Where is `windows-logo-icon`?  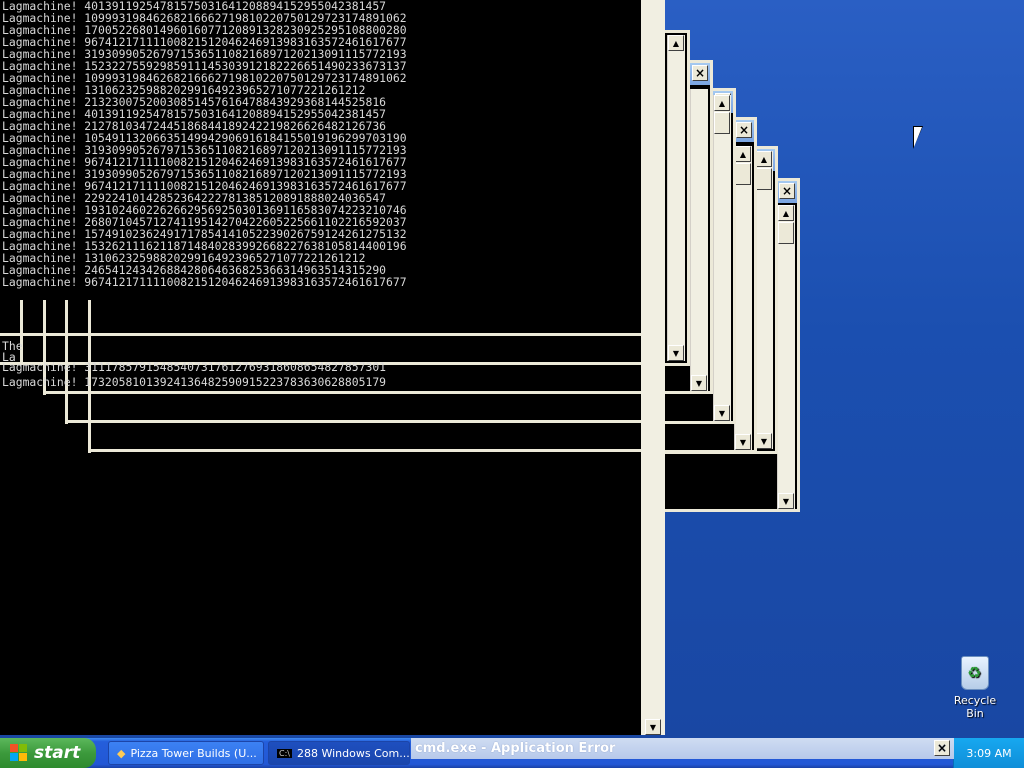 windows-logo-icon is located at coordinates (19, 753).